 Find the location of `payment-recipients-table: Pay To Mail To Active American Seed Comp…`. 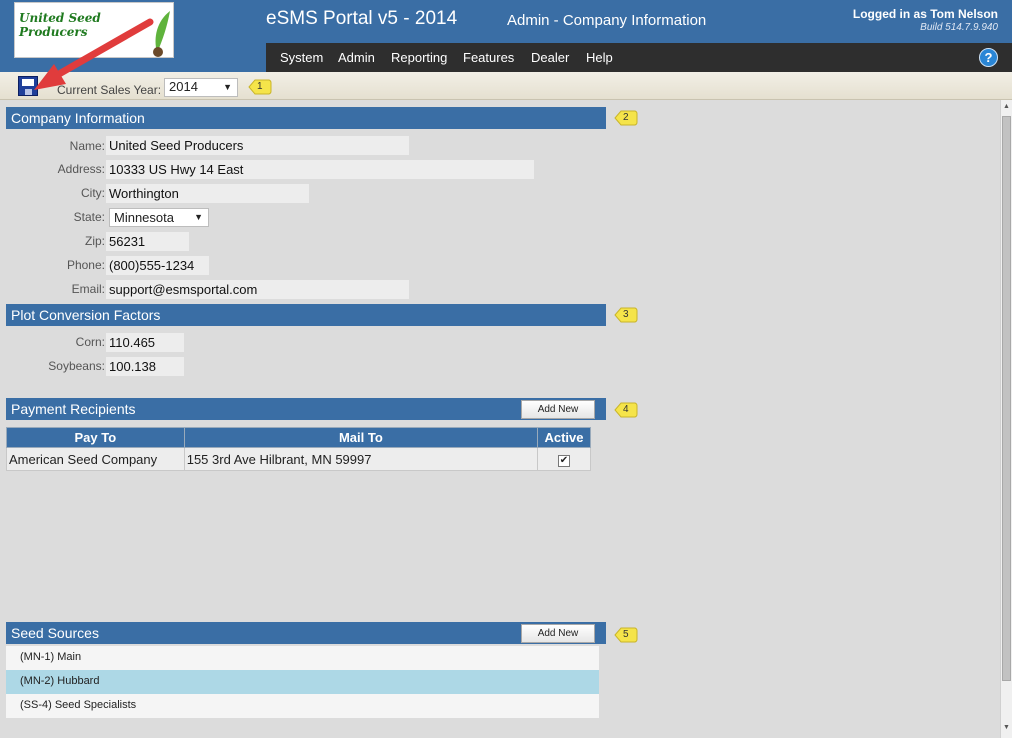

payment-recipients-table: Pay To Mail To Active American Seed Comp… is located at coordinates (298, 449).